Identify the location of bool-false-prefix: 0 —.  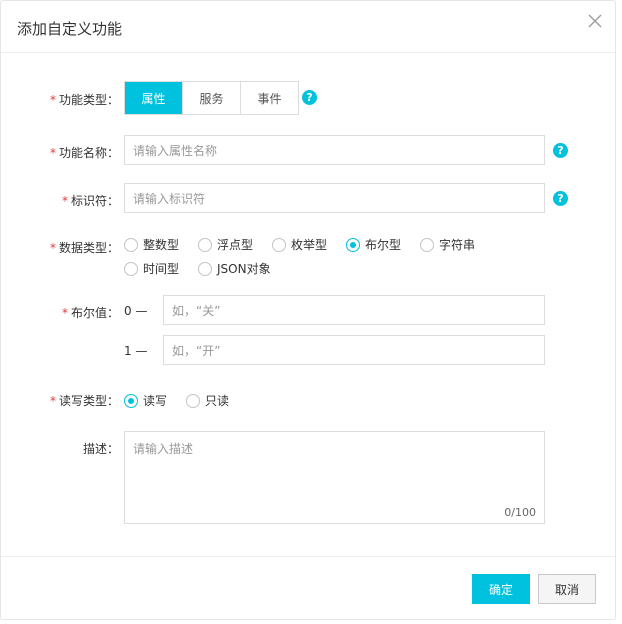
(136, 311).